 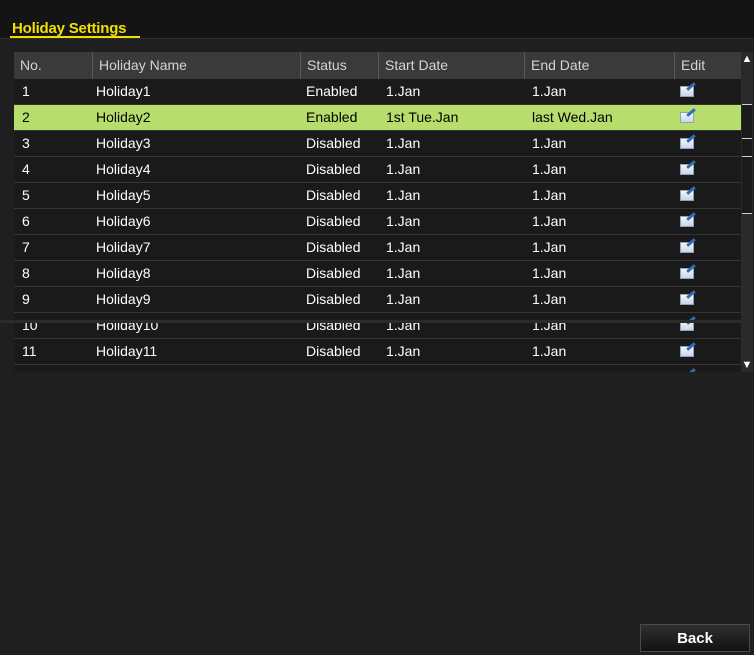 I want to click on row-number: 4, so click(x=26, y=169).